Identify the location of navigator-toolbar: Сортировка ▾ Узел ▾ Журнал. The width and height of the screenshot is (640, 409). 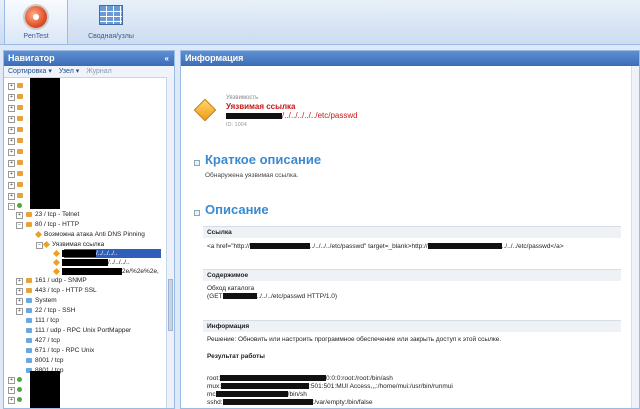
(89, 72).